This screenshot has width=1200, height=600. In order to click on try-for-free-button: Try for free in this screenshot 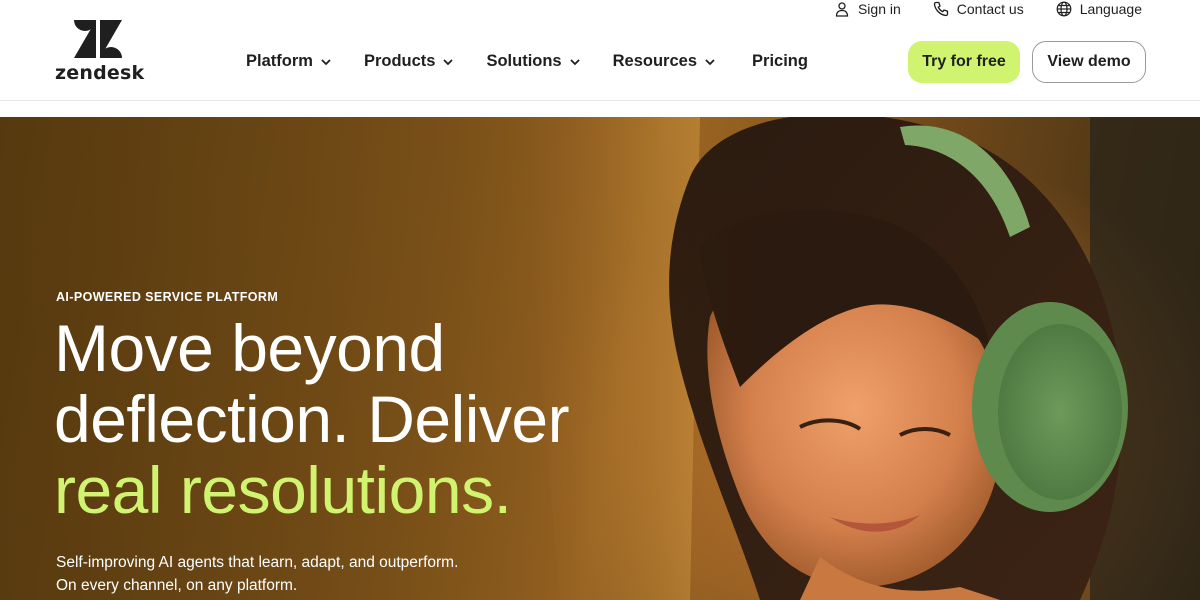, I will do `click(964, 62)`.